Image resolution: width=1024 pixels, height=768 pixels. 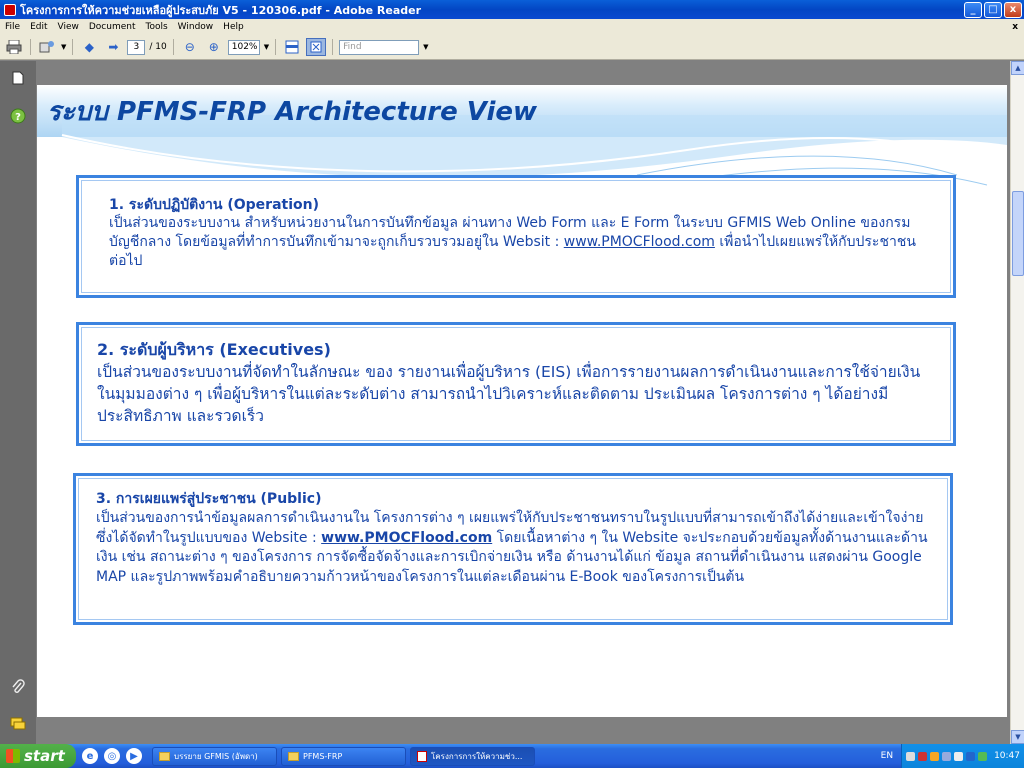 What do you see at coordinates (243, 47) in the screenshot?
I see `zoom-input: 102%` at bounding box center [243, 47].